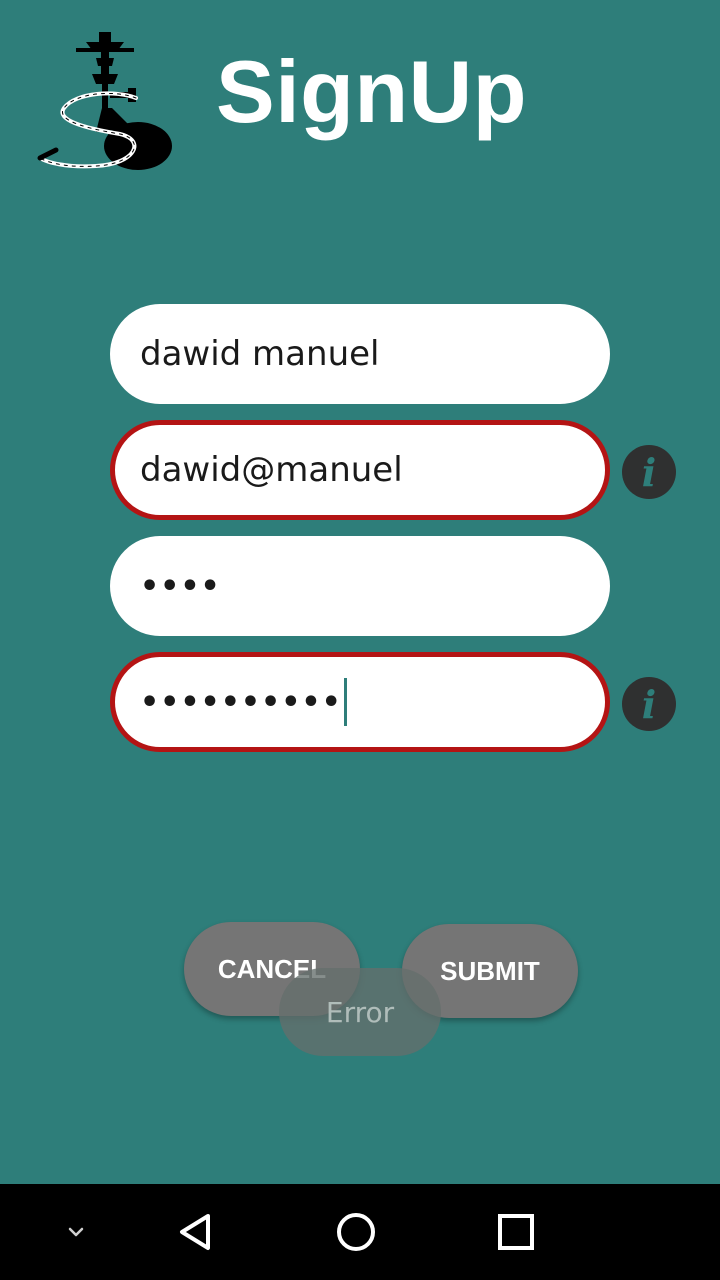  Describe the element at coordinates (76, 1232) in the screenshot. I see `chevron-down-icon` at that location.